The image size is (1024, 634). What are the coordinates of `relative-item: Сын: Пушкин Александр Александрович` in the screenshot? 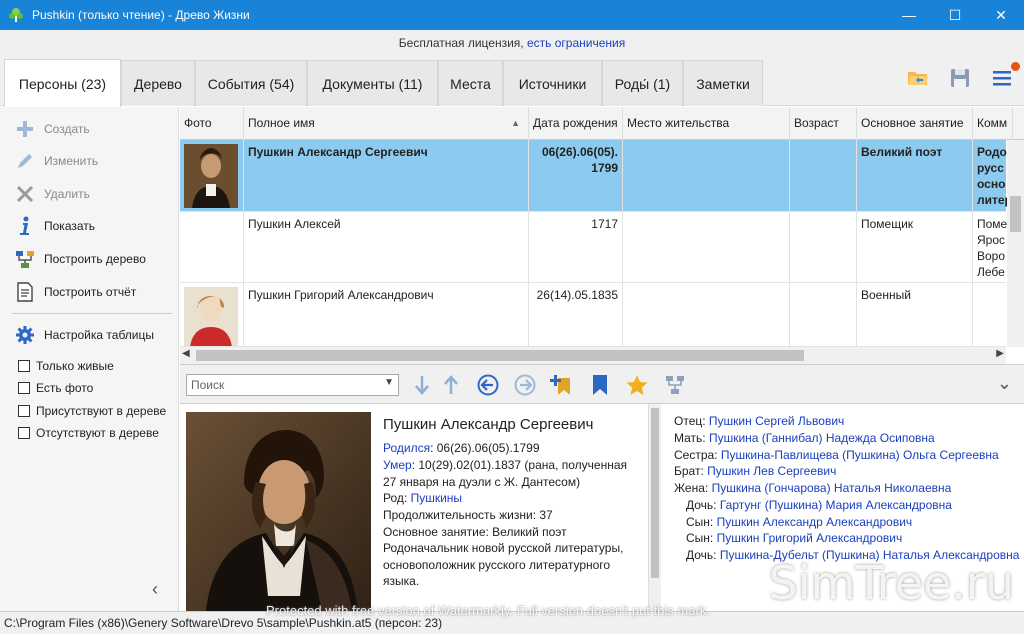 It's located at (799, 522).